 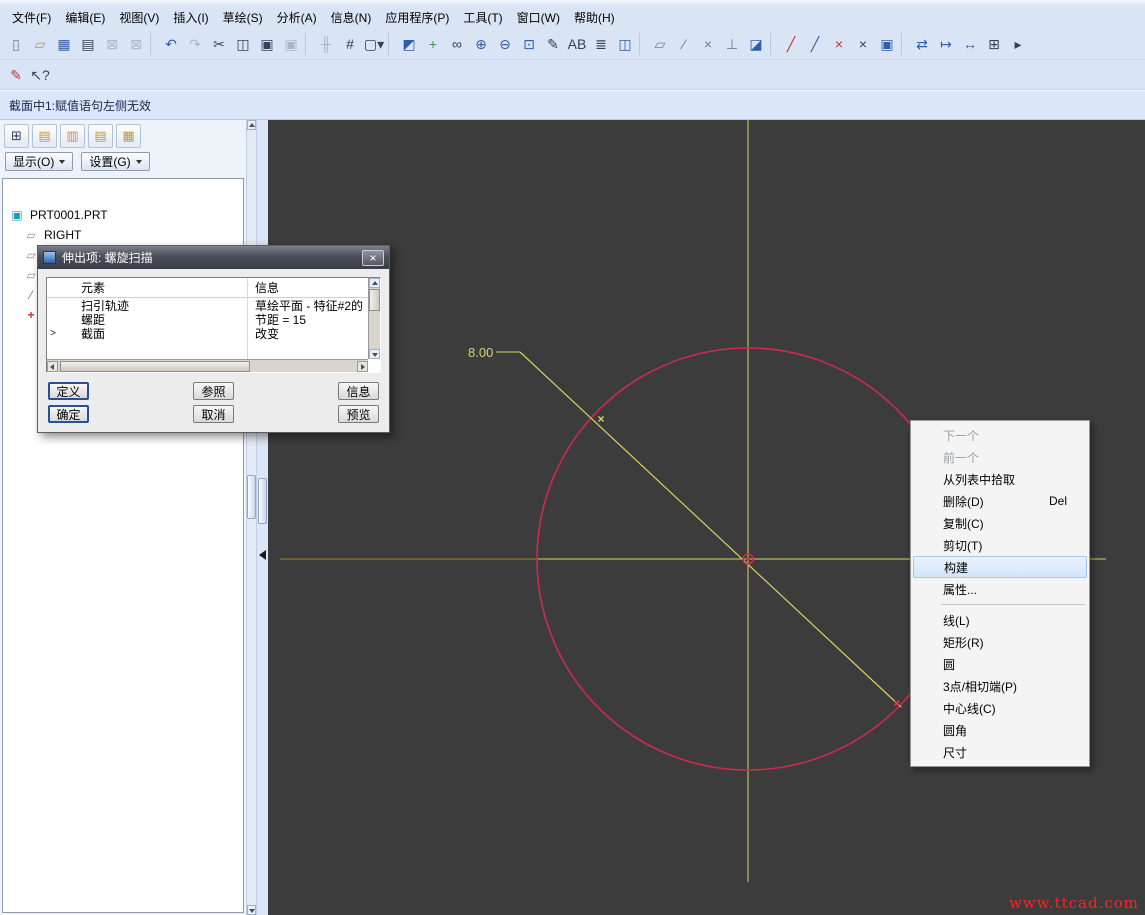 I want to click on spectacles-preview-icon: ∞, so click(x=457, y=44).